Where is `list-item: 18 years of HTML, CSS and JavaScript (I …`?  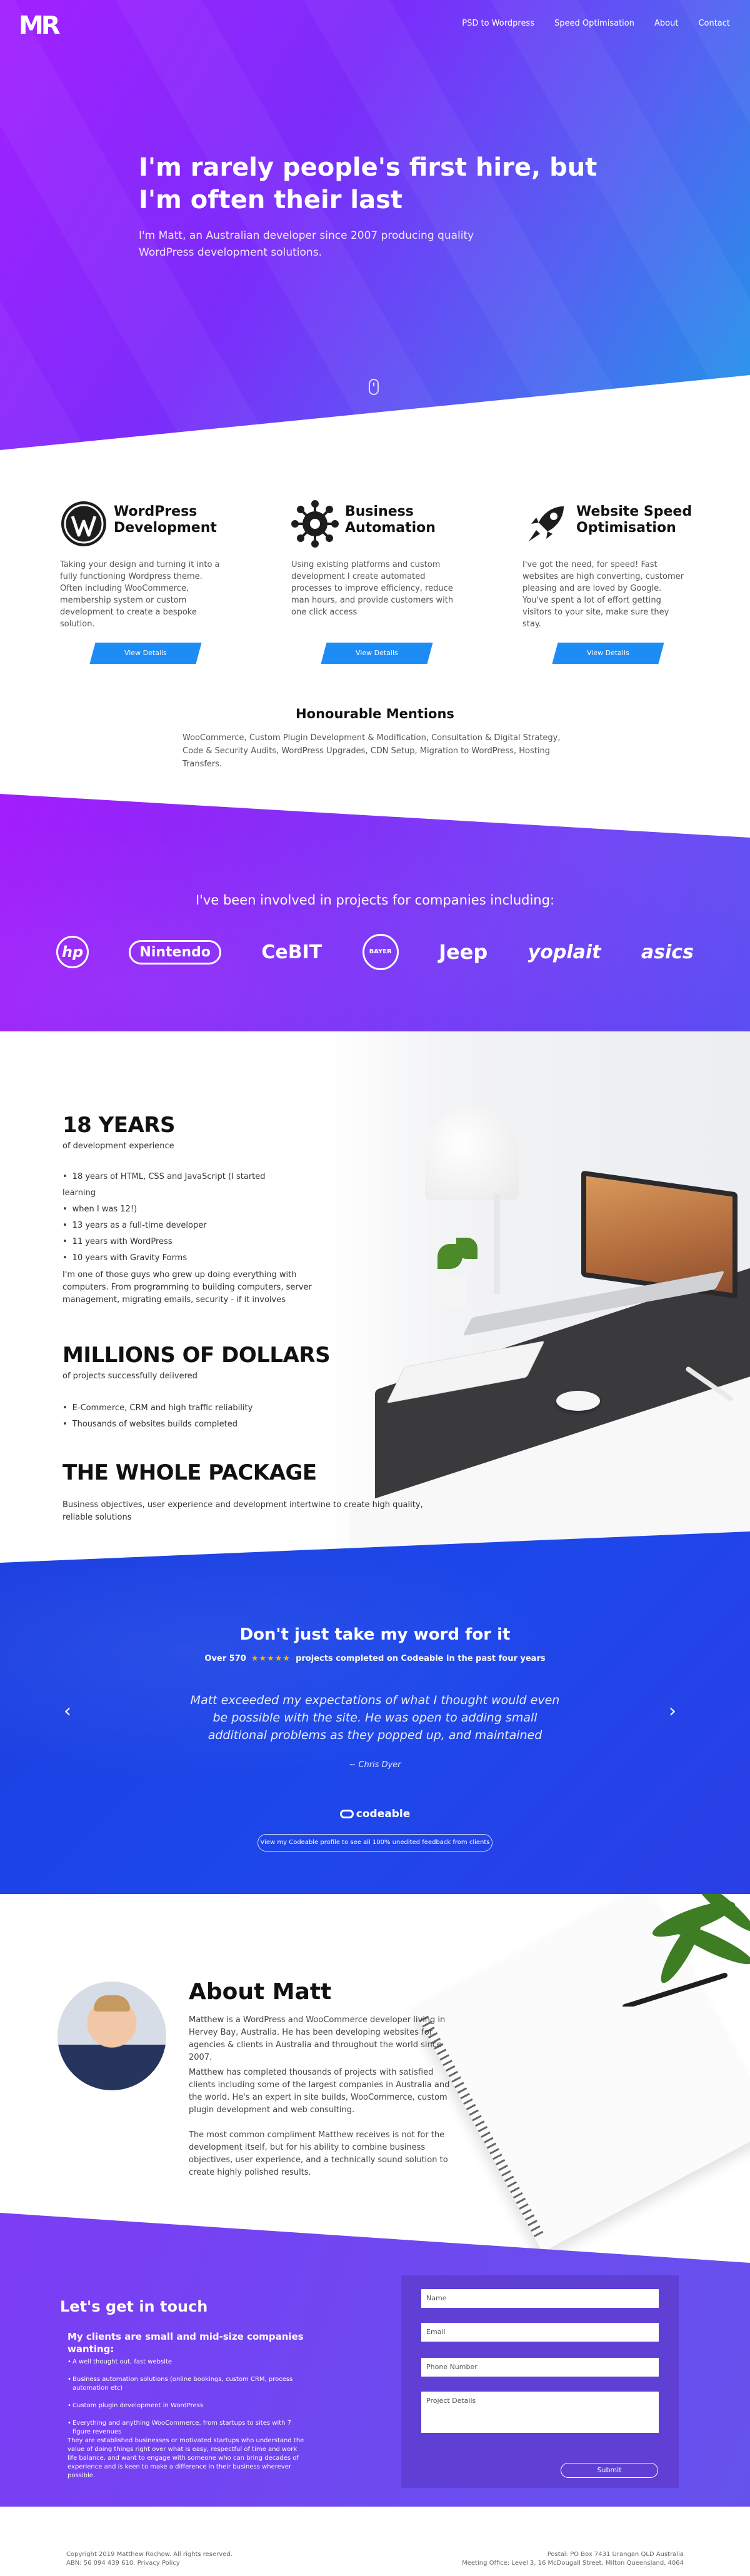
list-item: 18 years of HTML, CSS and JavaScript (I … is located at coordinates (168, 1185).